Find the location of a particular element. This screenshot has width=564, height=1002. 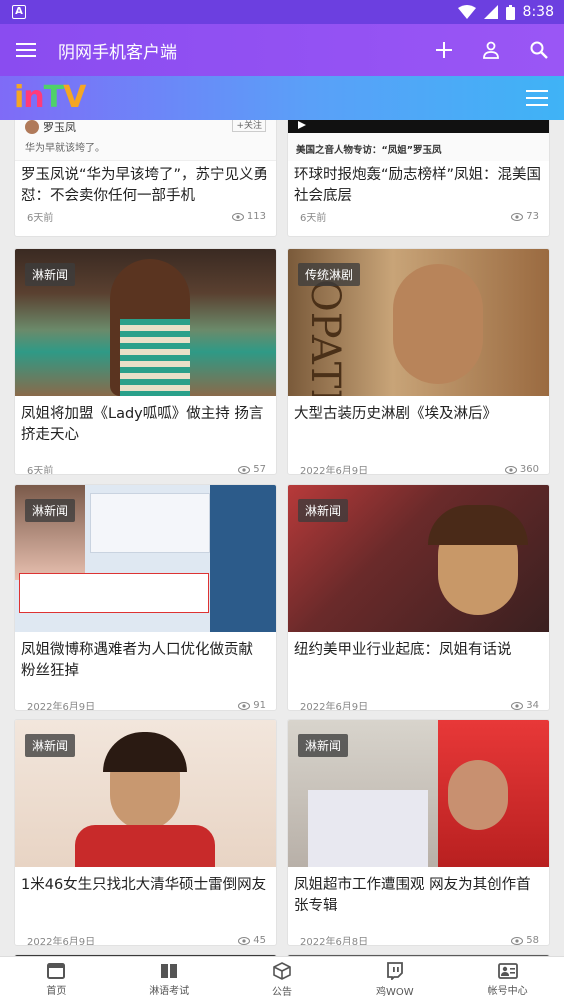

nav-announcement: 公告 is located at coordinates (282, 979).